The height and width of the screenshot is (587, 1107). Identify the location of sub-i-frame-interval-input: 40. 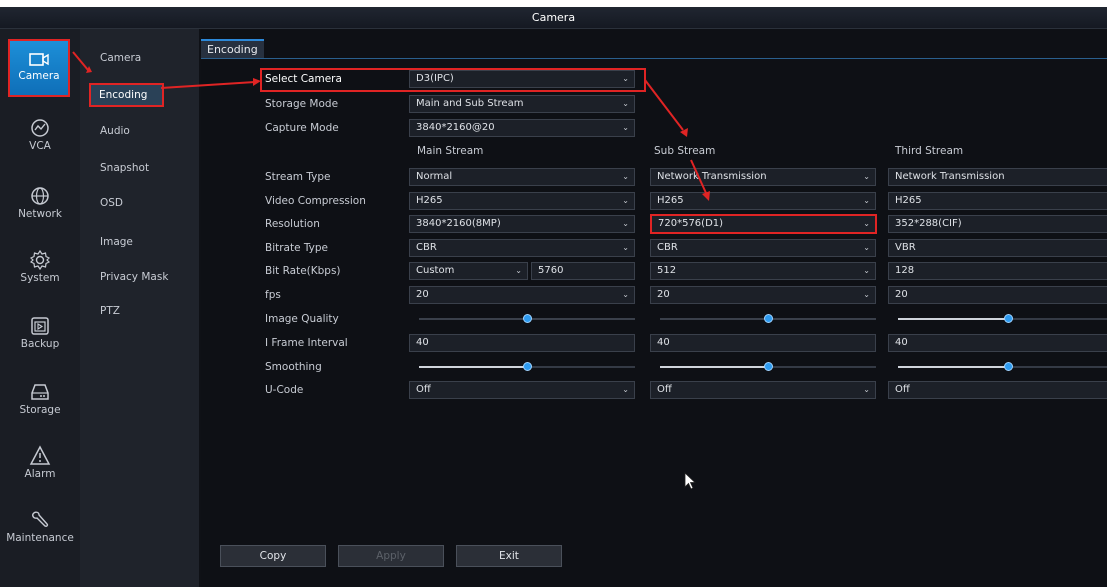
(763, 343).